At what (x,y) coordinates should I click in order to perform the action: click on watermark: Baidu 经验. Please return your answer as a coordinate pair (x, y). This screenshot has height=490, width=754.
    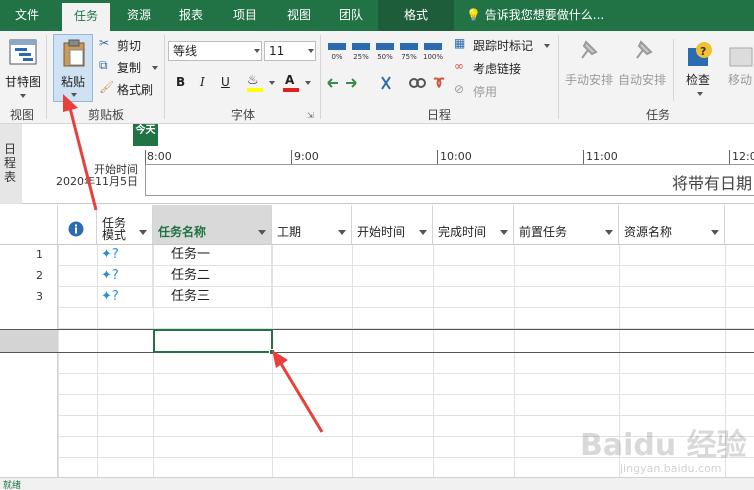
    Looking at the image, I should click on (663, 445).